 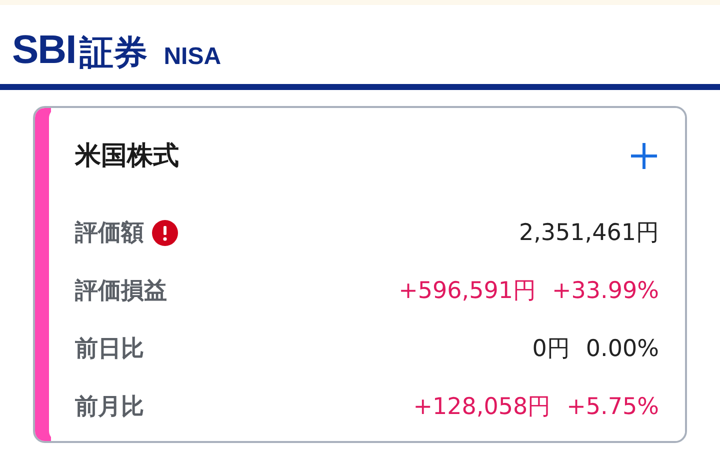 I want to click on logo-text-suffix: 証券, so click(x=114, y=53).